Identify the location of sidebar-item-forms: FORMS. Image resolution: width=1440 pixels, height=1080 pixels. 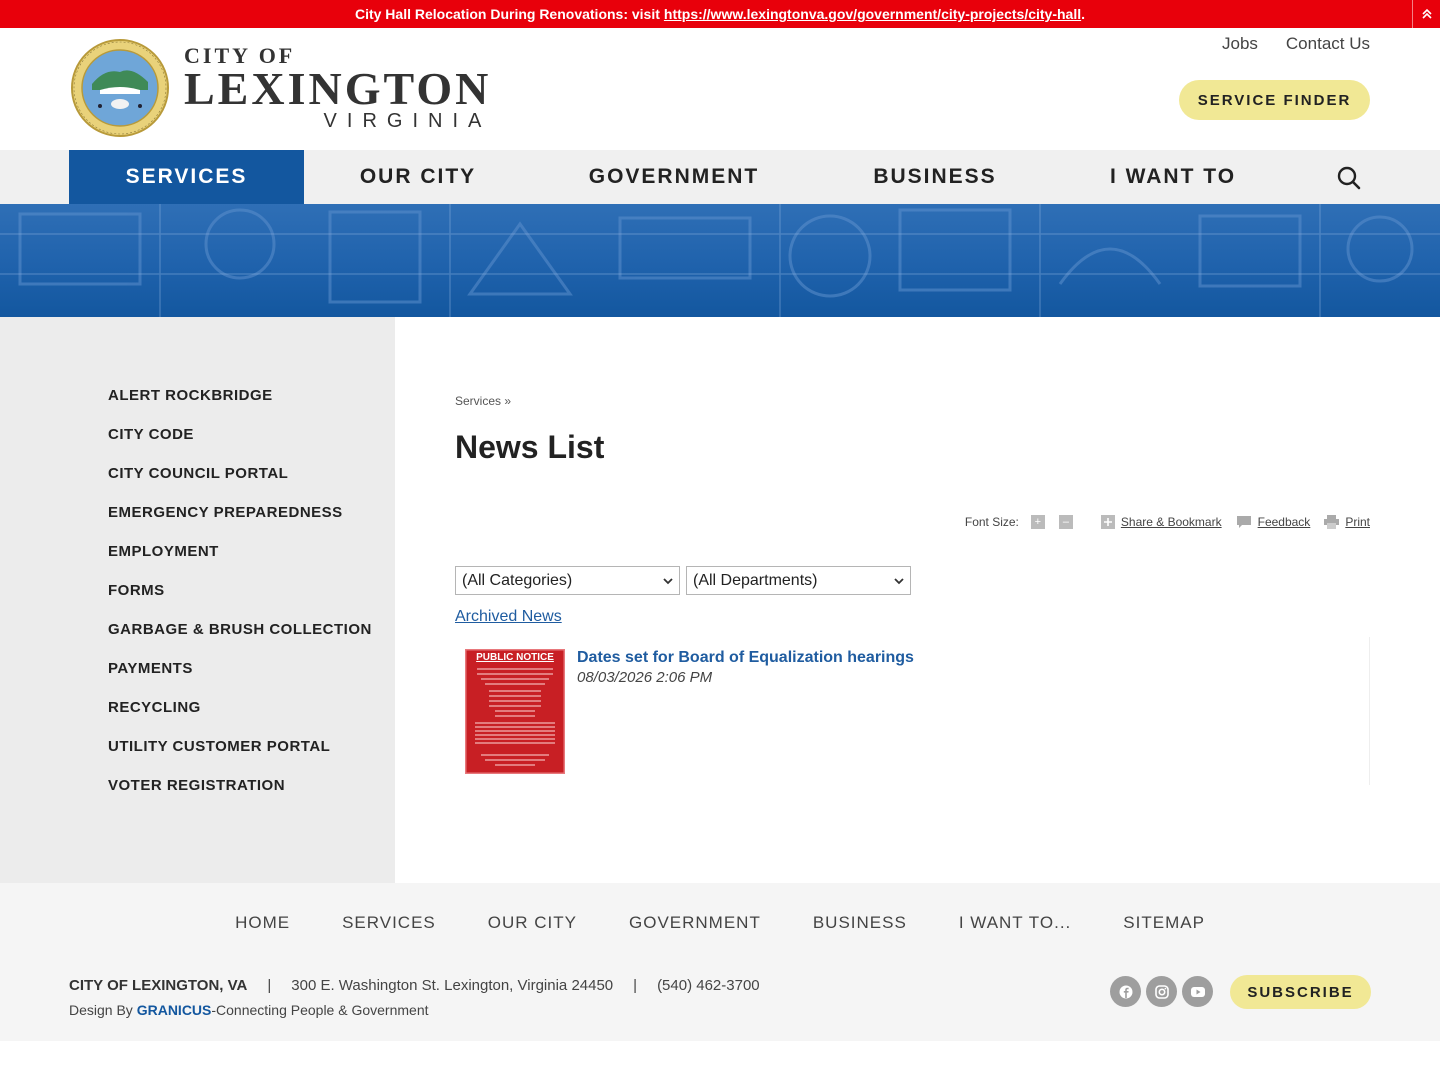
(136, 590).